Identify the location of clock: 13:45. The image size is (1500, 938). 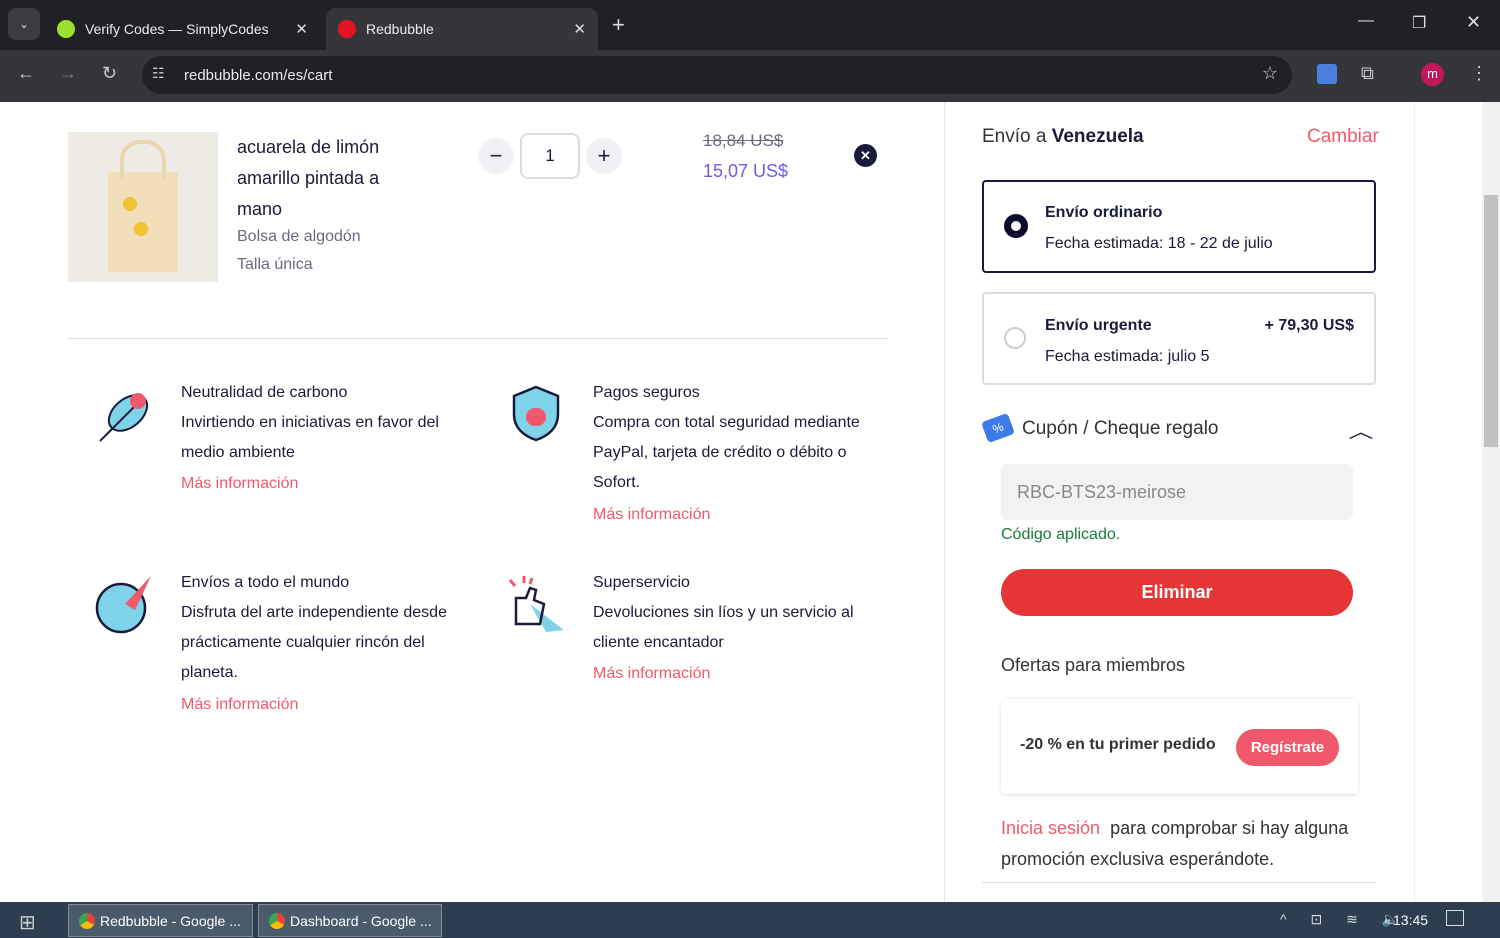
(1410, 920).